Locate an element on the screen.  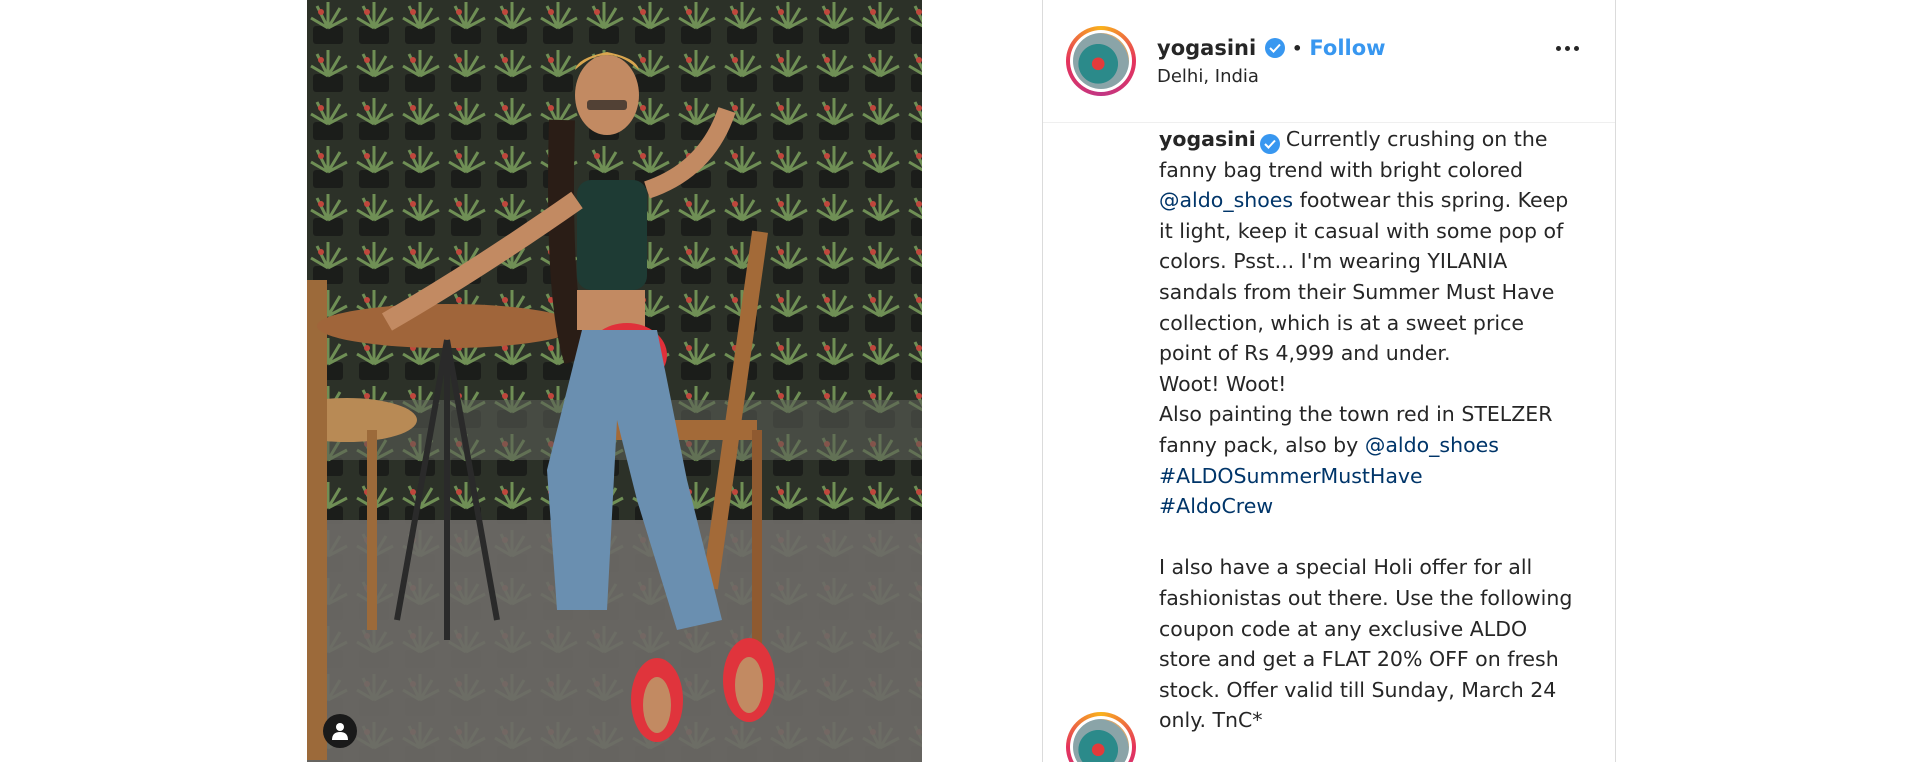
user-tag-button is located at coordinates (340, 731).